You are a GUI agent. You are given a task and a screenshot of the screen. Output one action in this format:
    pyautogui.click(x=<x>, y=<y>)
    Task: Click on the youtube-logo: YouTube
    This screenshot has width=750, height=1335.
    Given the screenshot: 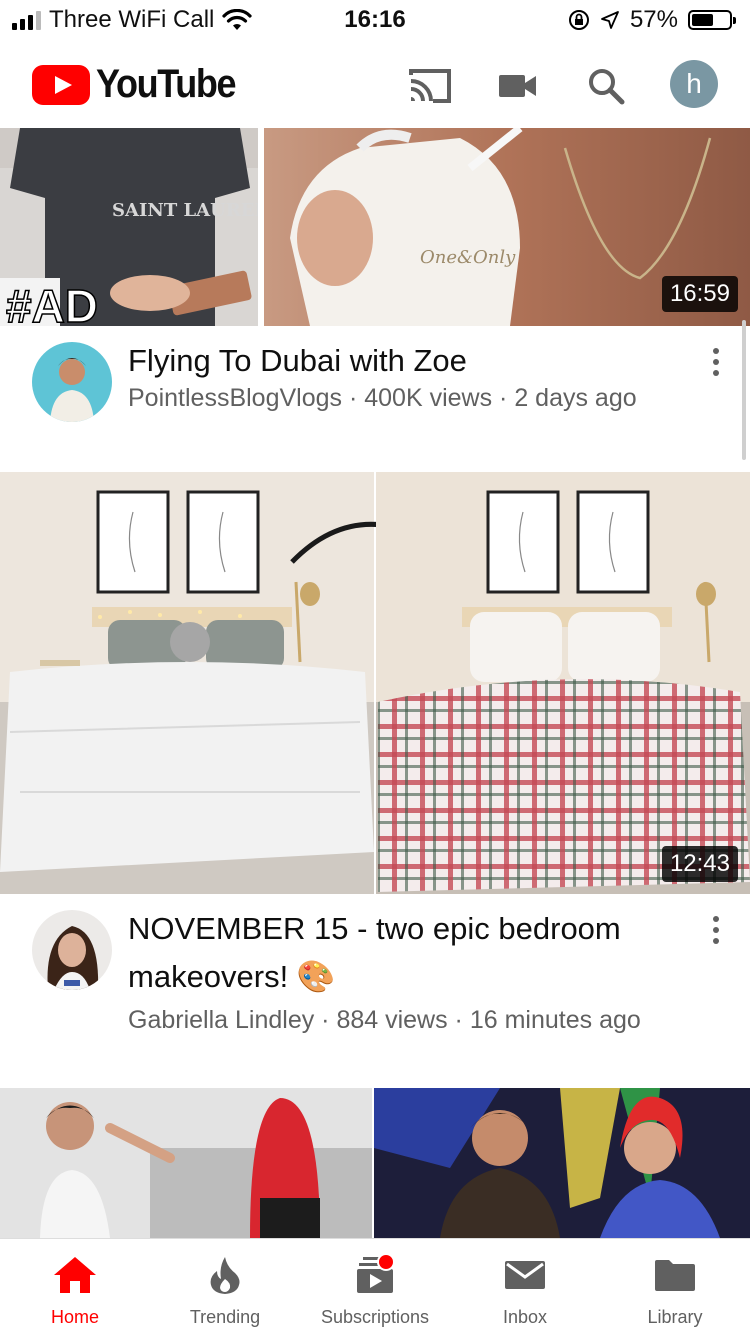 What is the action you would take?
    pyautogui.click(x=141, y=84)
    